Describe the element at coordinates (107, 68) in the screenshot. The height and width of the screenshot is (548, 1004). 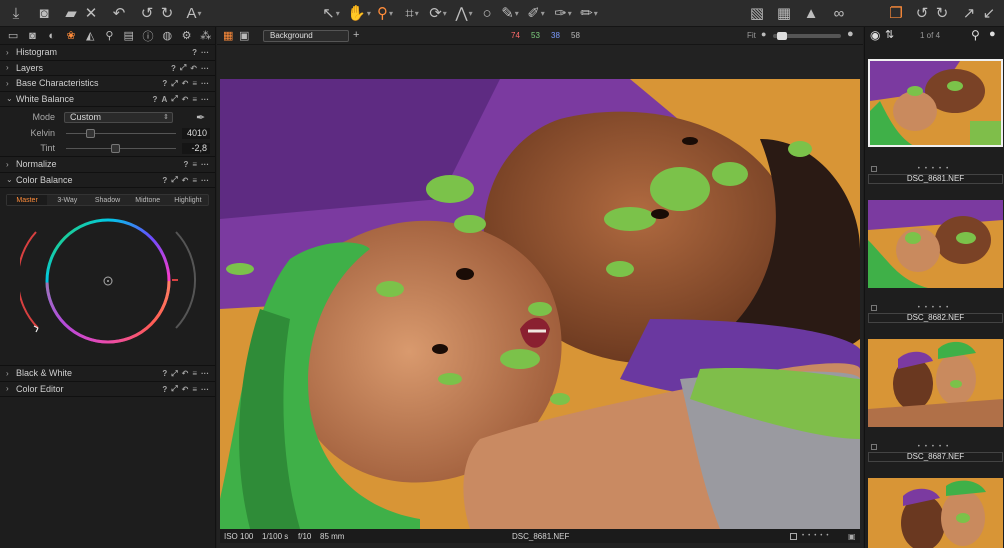
I see `layers-section: › Layers ? ⤢ ↶ ···` at that location.